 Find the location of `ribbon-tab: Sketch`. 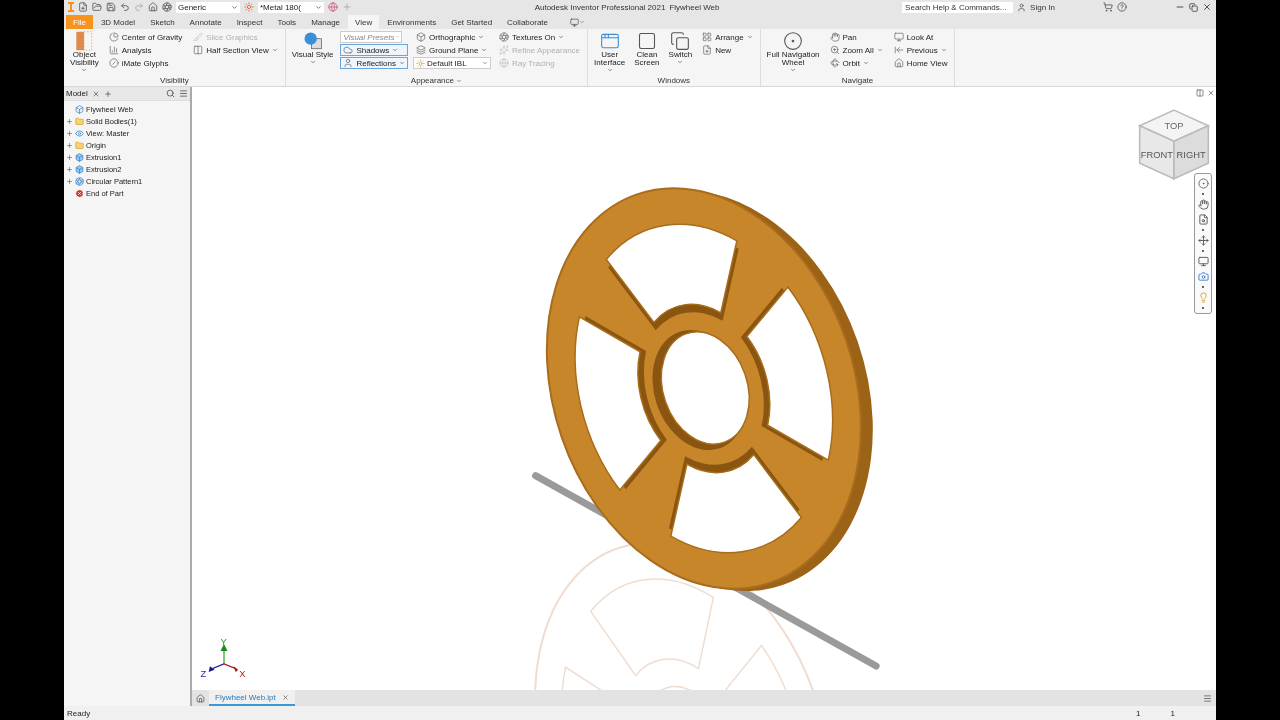

ribbon-tab: Sketch is located at coordinates (162, 22).